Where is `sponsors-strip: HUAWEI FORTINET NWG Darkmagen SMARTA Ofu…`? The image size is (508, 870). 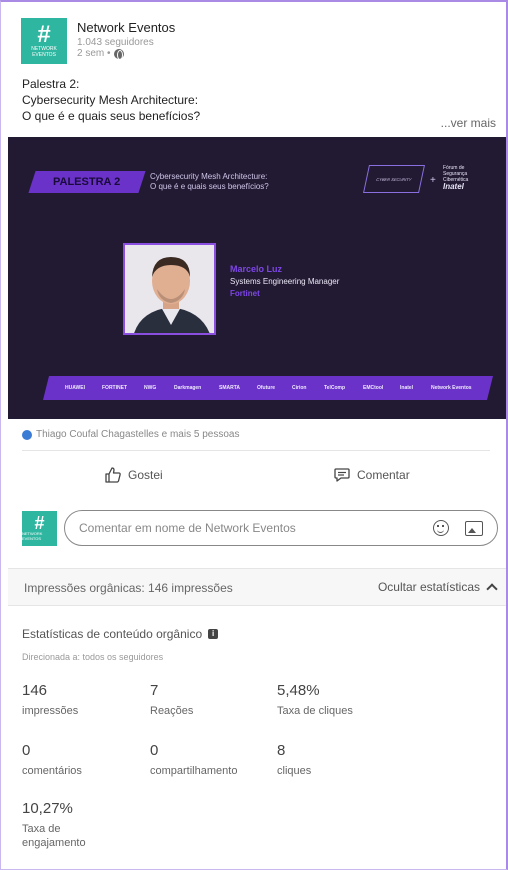
sponsors-strip: HUAWEI FORTINET NWG Darkmagen SMARTA Ofu… is located at coordinates (268, 388).